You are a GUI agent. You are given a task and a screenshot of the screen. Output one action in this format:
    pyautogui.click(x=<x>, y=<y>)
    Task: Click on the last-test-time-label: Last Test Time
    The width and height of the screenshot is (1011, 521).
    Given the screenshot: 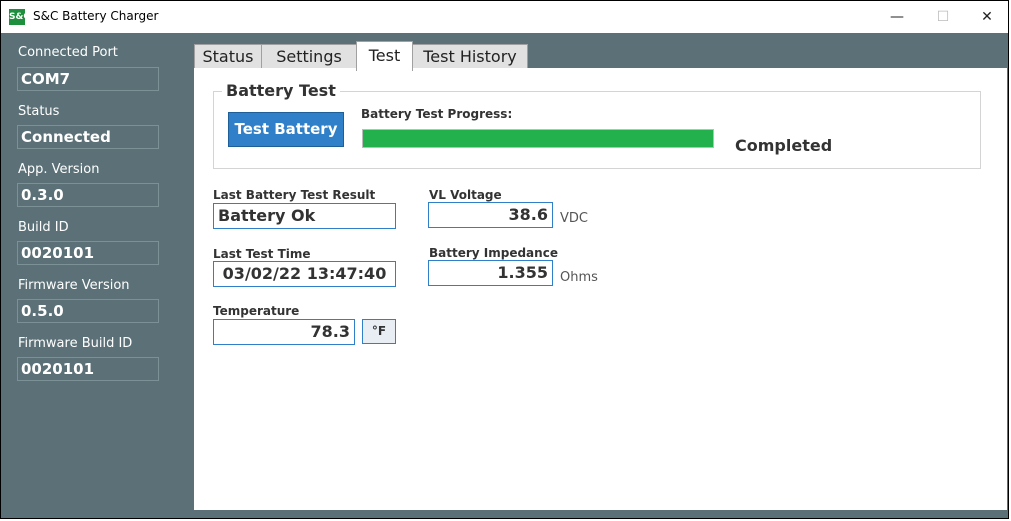 What is the action you would take?
    pyautogui.click(x=262, y=254)
    